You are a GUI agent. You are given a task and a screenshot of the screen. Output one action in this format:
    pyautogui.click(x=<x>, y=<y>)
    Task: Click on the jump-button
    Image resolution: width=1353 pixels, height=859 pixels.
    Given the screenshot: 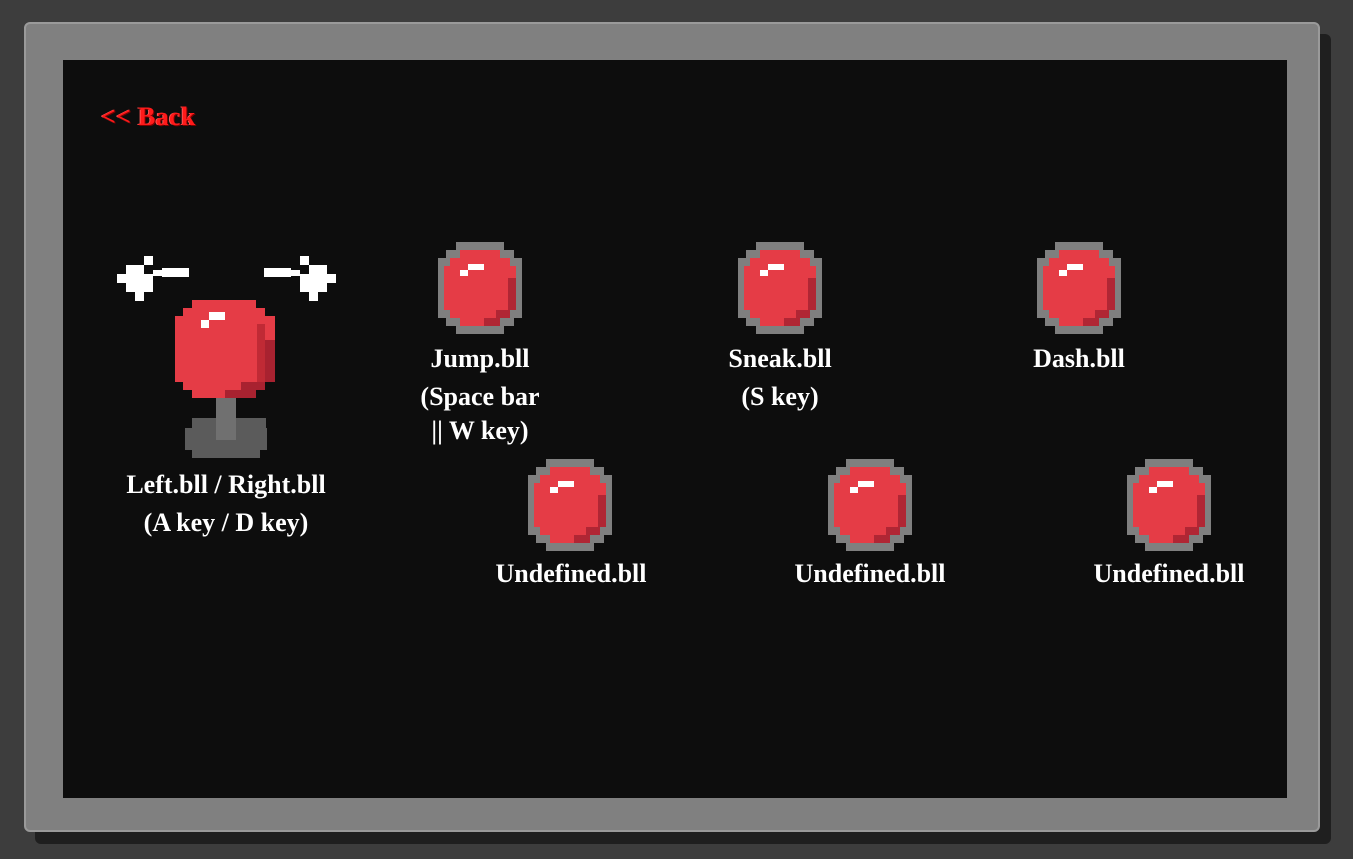 What is the action you would take?
    pyautogui.click(x=480, y=288)
    